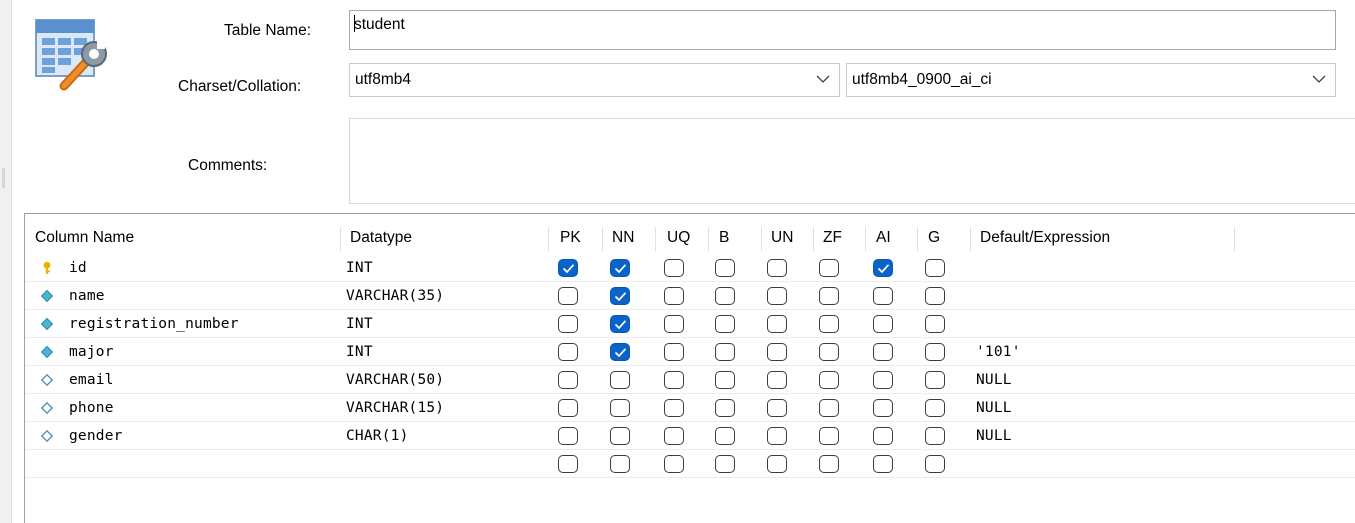 The width and height of the screenshot is (1355, 523). Describe the element at coordinates (690, 352) in the screenshot. I see `table-row: major INT '101'` at that location.